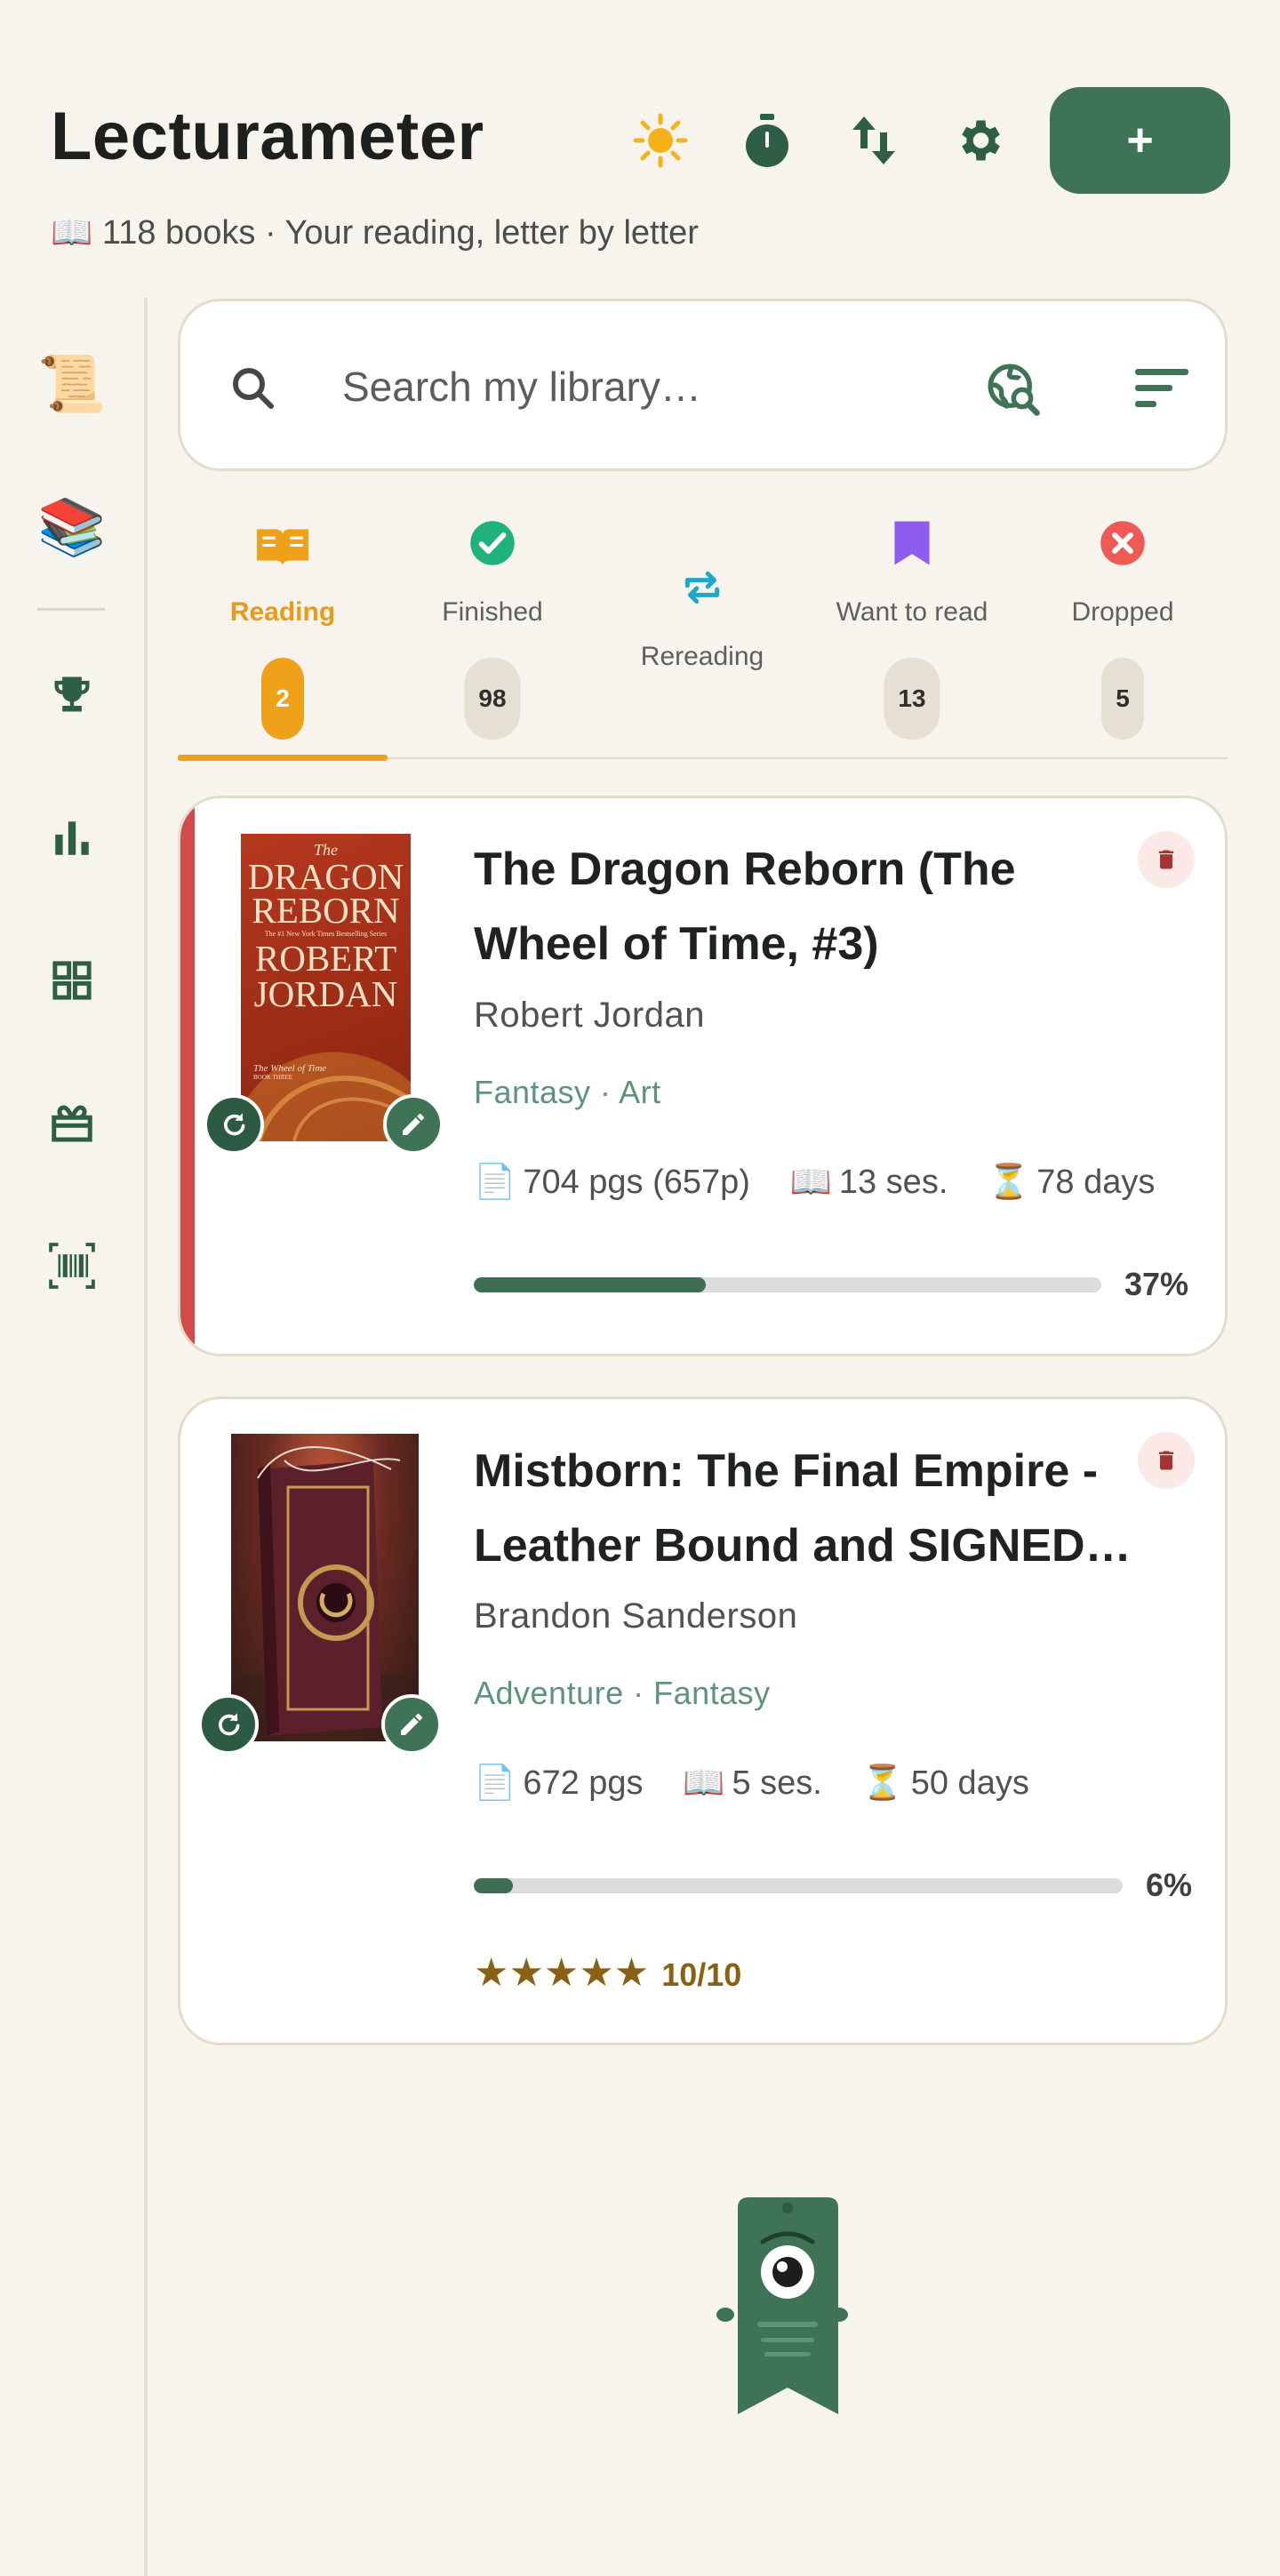 Image resolution: width=1280 pixels, height=2576 pixels. Describe the element at coordinates (1122, 612) in the screenshot. I see `tab-label: Dropped` at that location.